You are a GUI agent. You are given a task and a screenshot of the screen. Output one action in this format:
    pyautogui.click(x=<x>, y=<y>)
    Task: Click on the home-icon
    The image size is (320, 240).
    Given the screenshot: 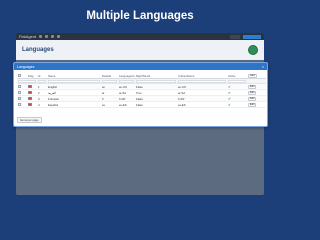 What is the action you would take?
    pyautogui.click(x=47, y=36)
    